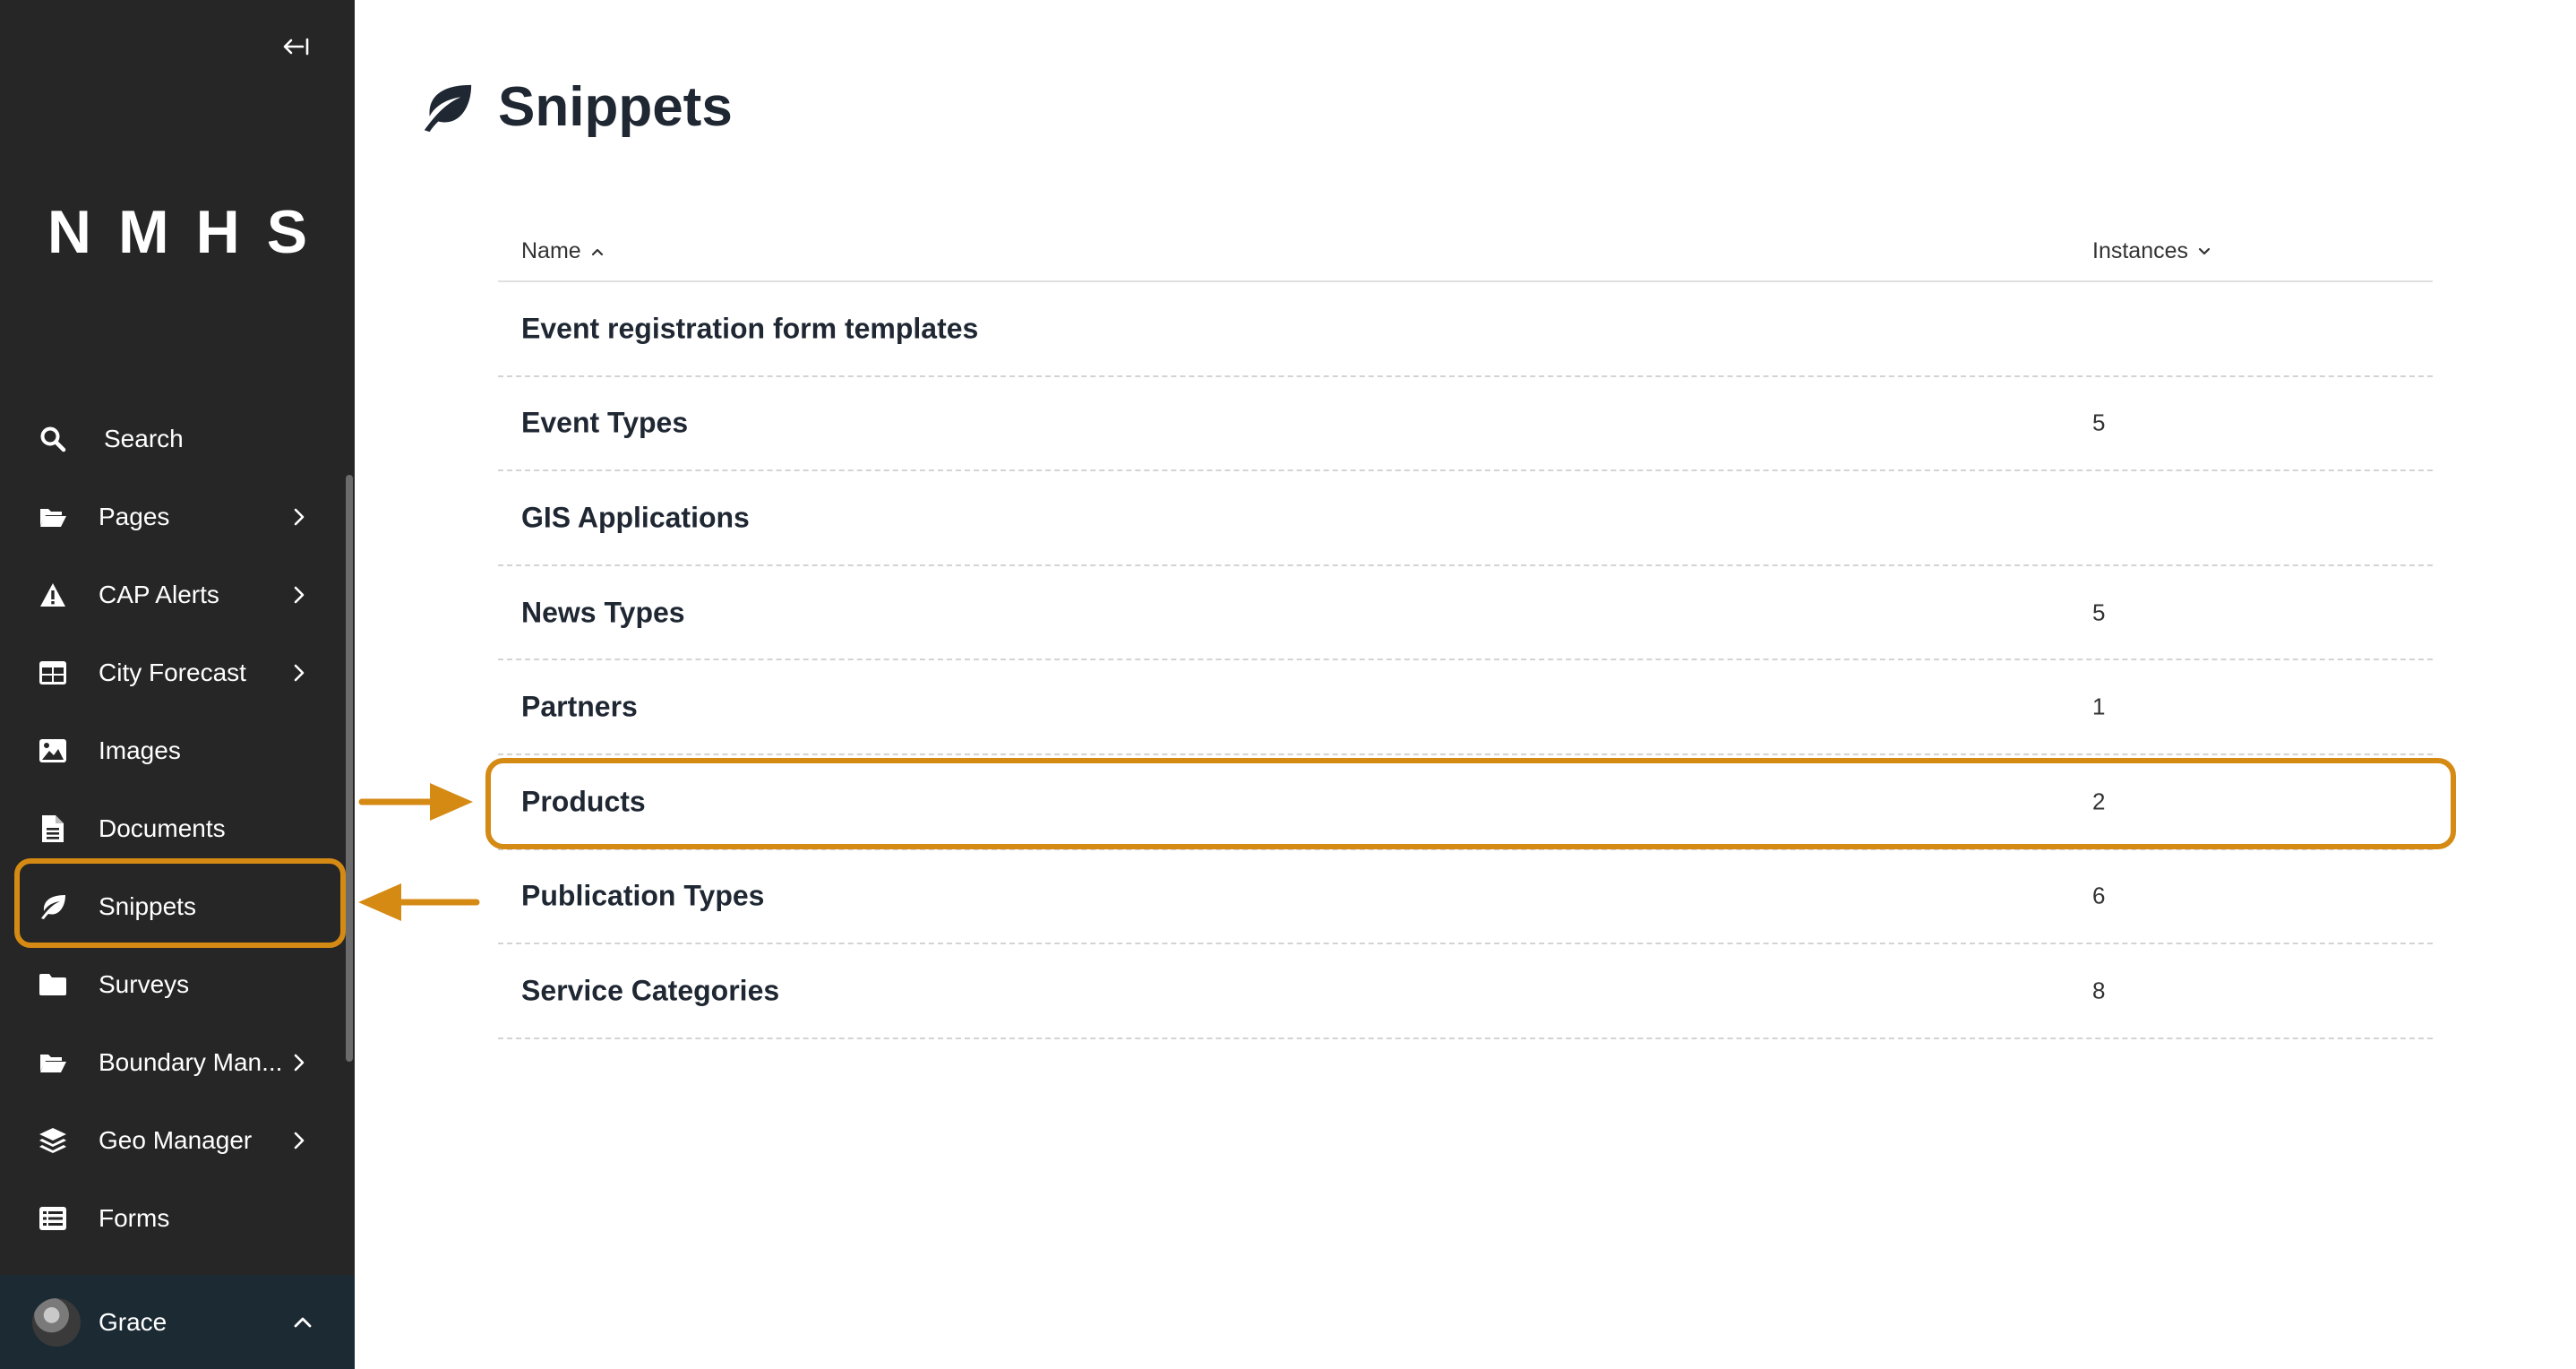 The width and height of the screenshot is (2576, 1369). Describe the element at coordinates (1465, 802) in the screenshot. I see `table-row: Products 2` at that location.